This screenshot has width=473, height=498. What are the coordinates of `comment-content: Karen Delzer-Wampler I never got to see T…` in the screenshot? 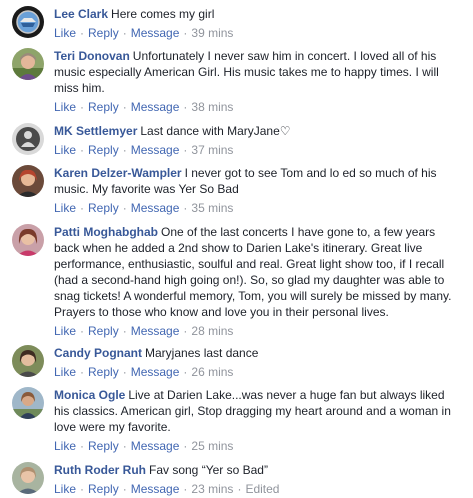 It's located at (254, 181).